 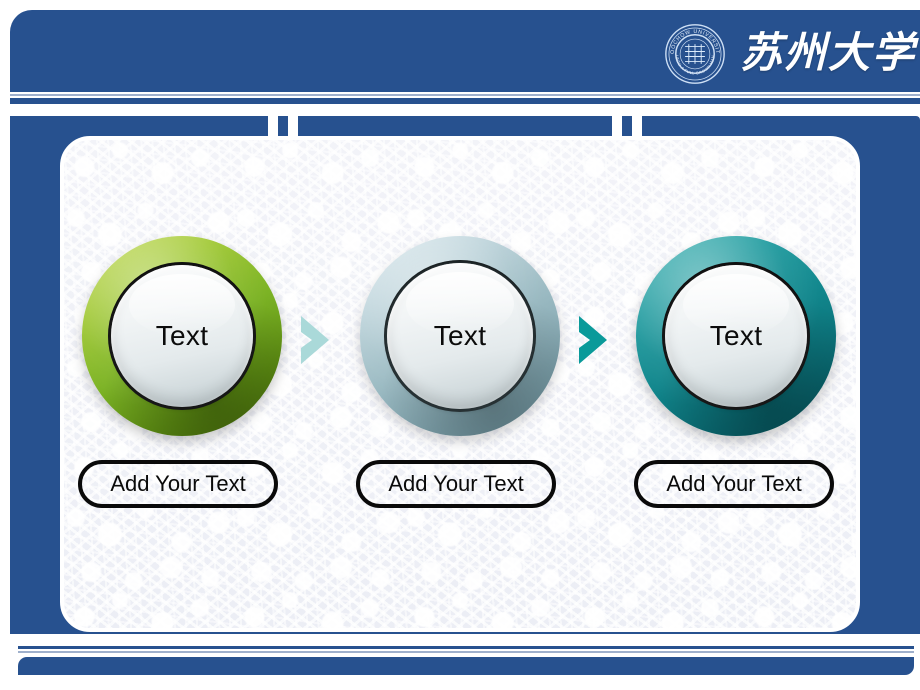 What do you see at coordinates (828, 54) in the screenshot?
I see `university-name: 苏州大学` at bounding box center [828, 54].